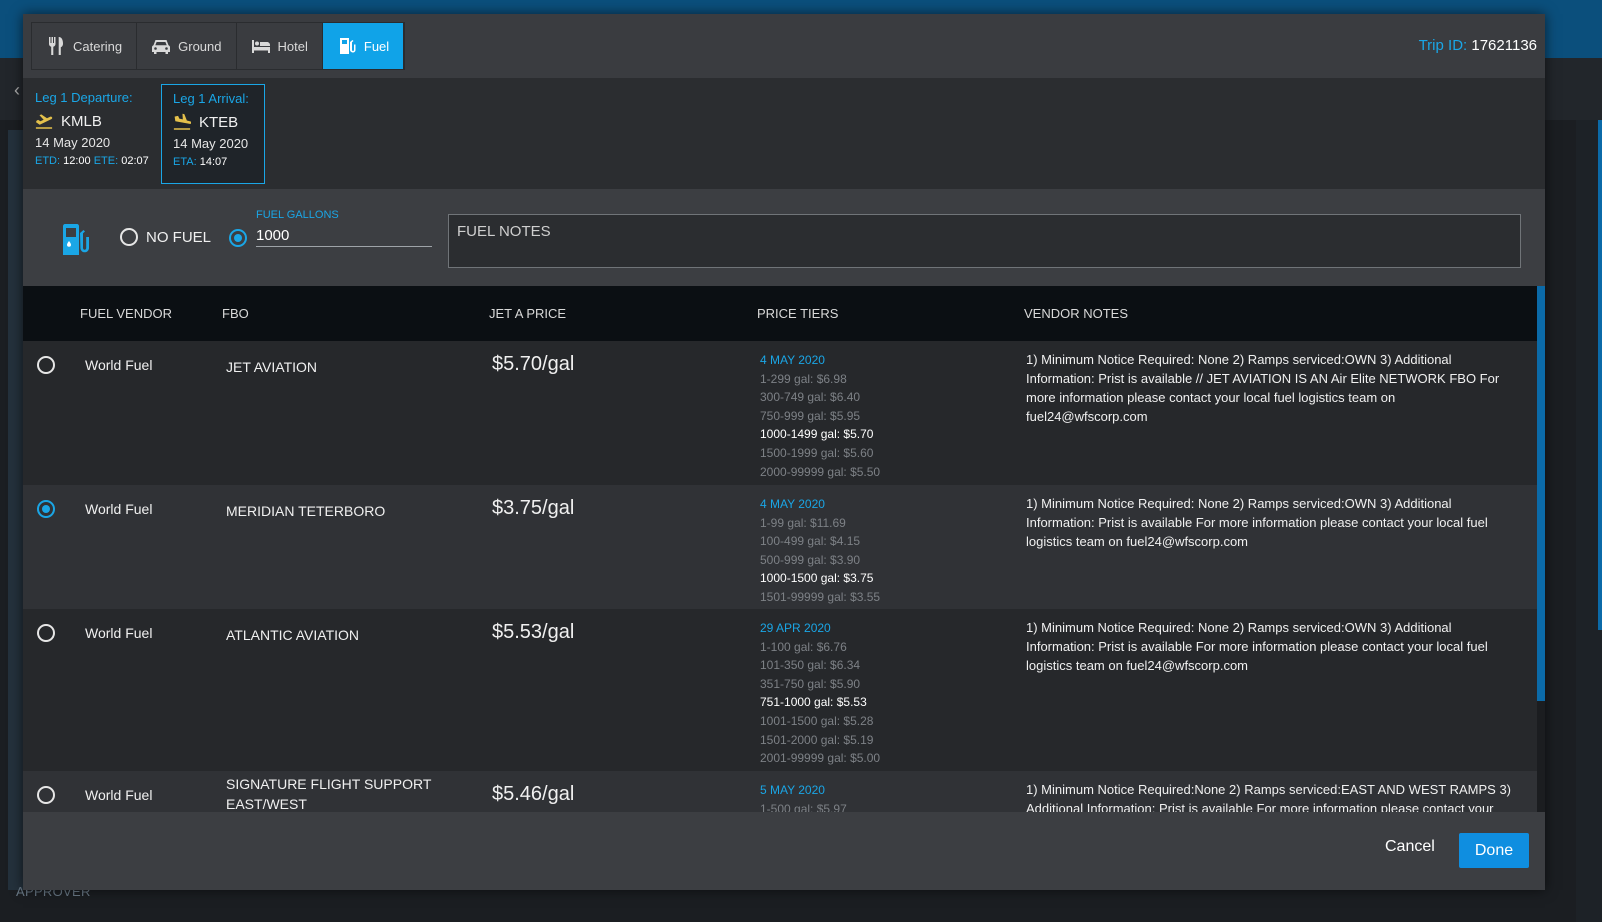 The image size is (1602, 922). Describe the element at coordinates (803, 378) in the screenshot. I see `price-tier: 1-299 gal: $6.98` at that location.